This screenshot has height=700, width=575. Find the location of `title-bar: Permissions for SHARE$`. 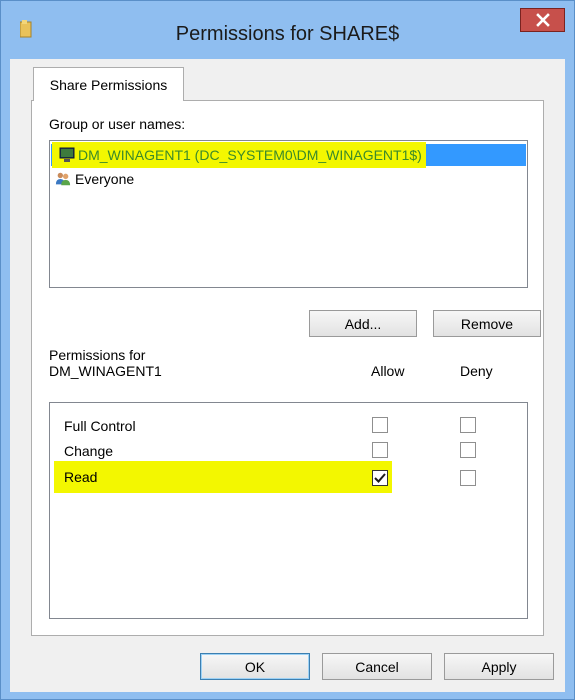

title-bar: Permissions for SHARE$ is located at coordinates (287, 30).